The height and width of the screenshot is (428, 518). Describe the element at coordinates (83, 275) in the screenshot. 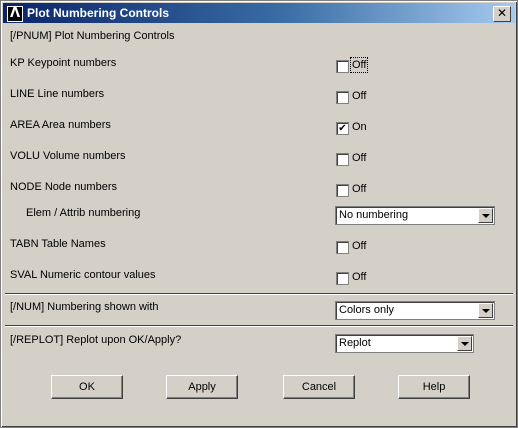

I see `sval-label: SVAL Numeric contour values` at that location.